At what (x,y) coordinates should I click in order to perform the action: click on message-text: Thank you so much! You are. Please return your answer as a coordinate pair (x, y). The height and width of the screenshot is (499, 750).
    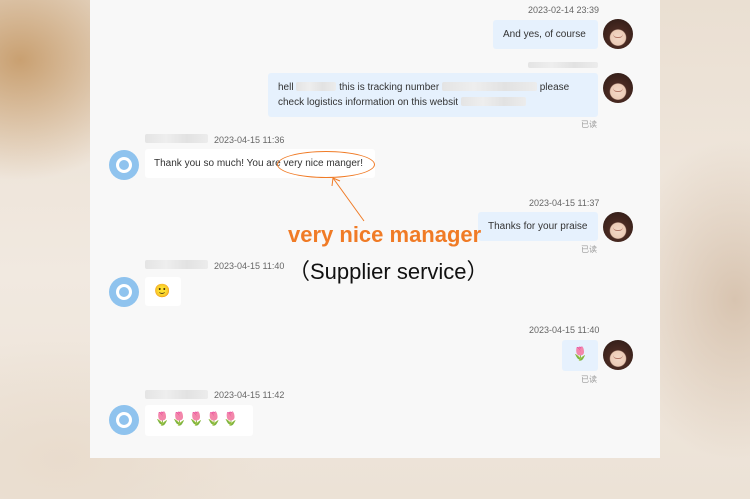
    Looking at the image, I should click on (217, 163).